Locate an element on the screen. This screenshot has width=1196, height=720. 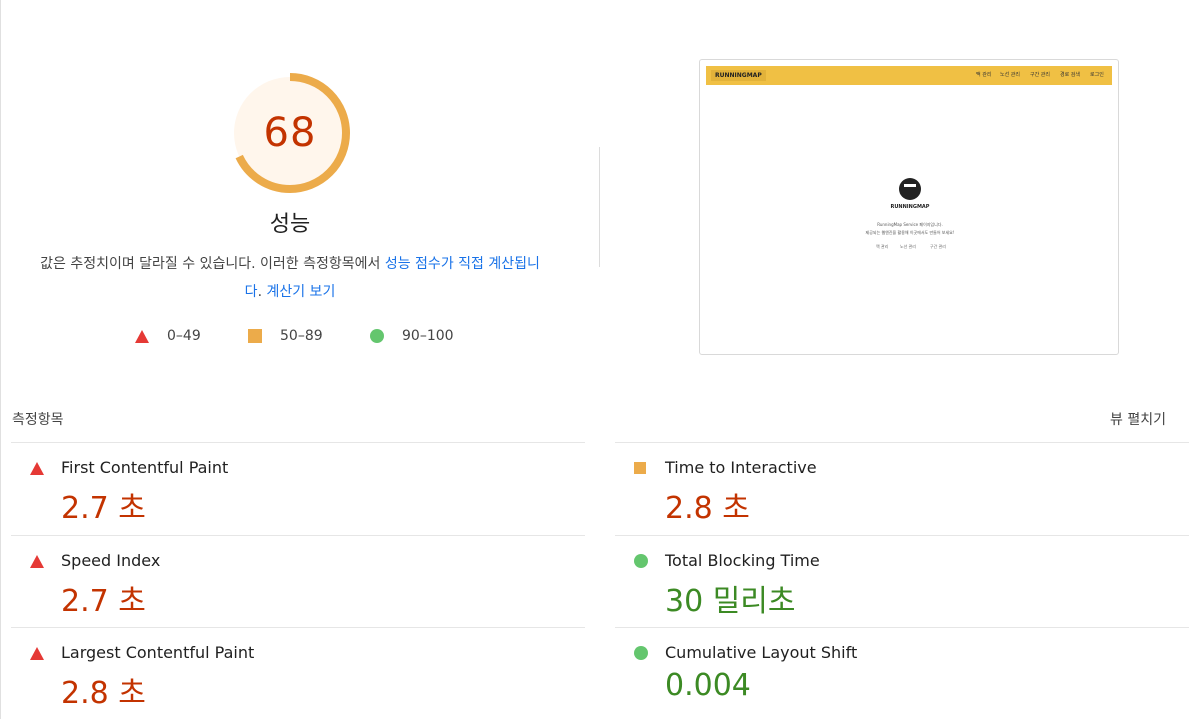
legend-fail: 0–49 is located at coordinates (168, 336).